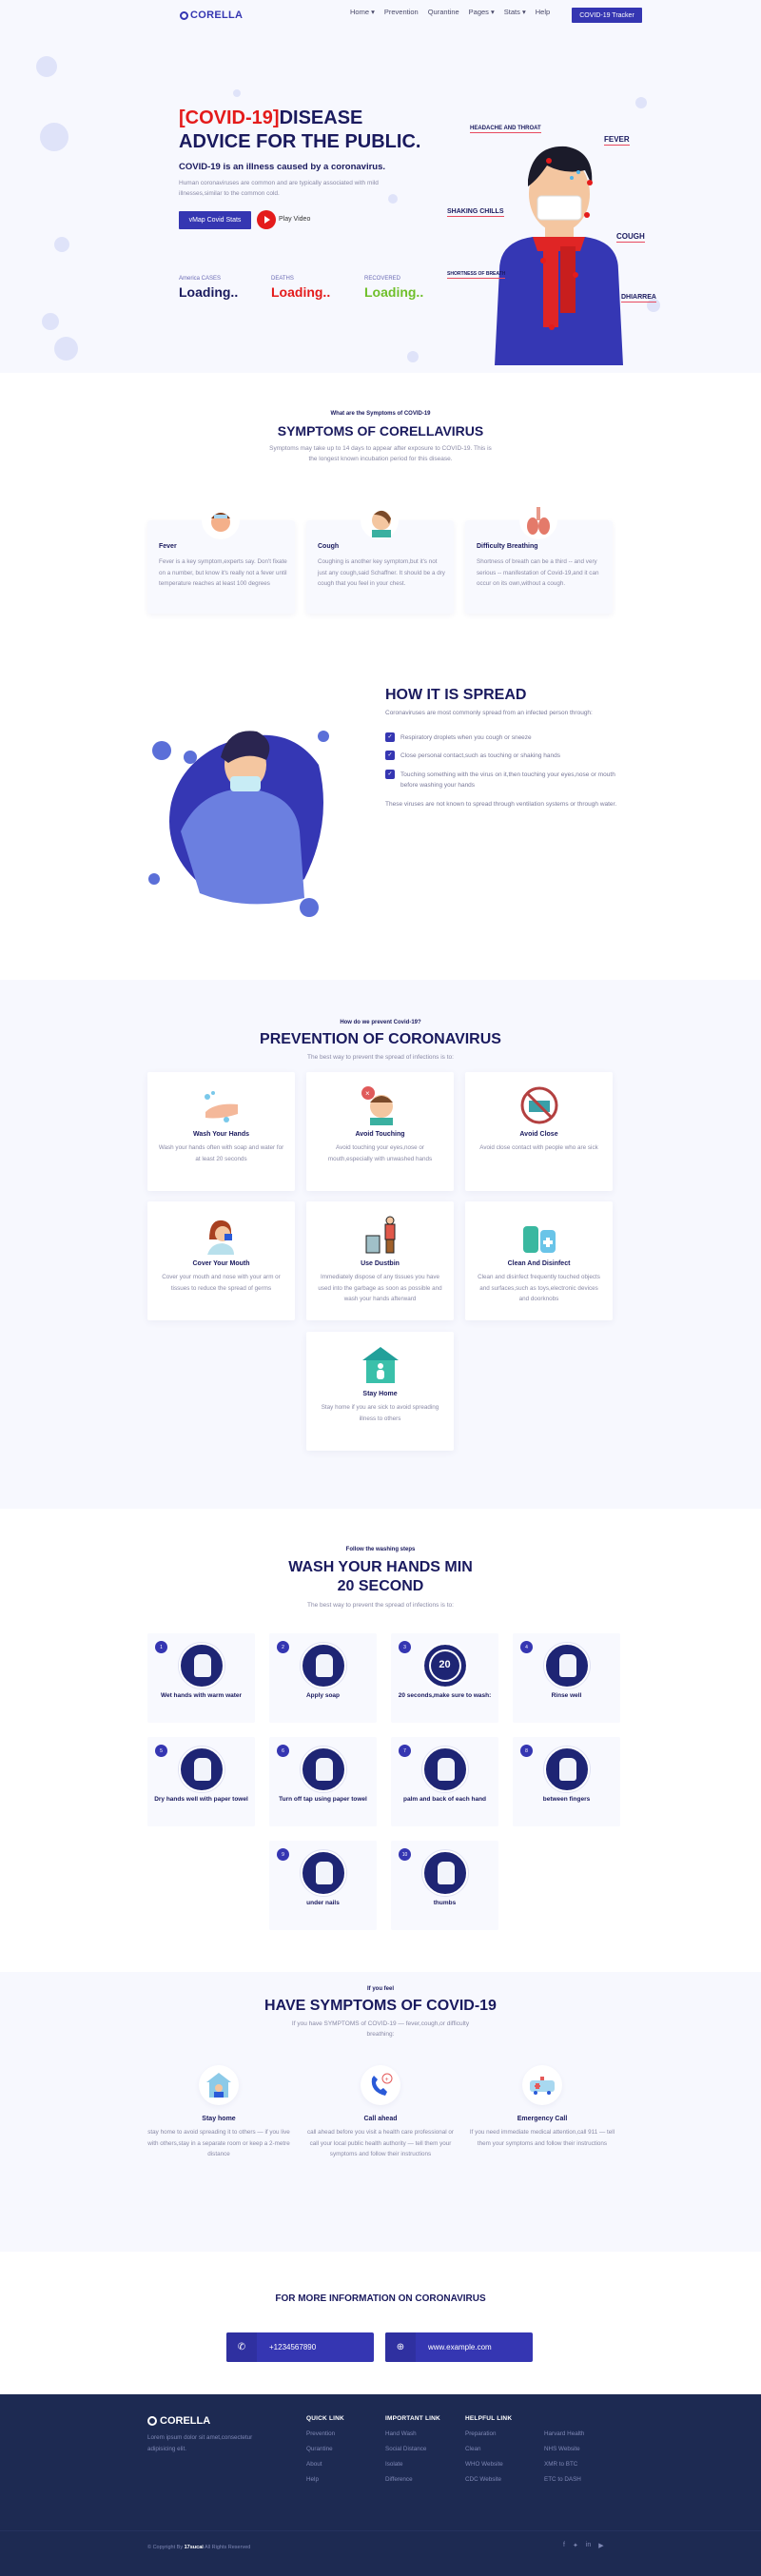  Describe the element at coordinates (488, 2449) in the screenshot. I see `footer-link: Clean` at that location.